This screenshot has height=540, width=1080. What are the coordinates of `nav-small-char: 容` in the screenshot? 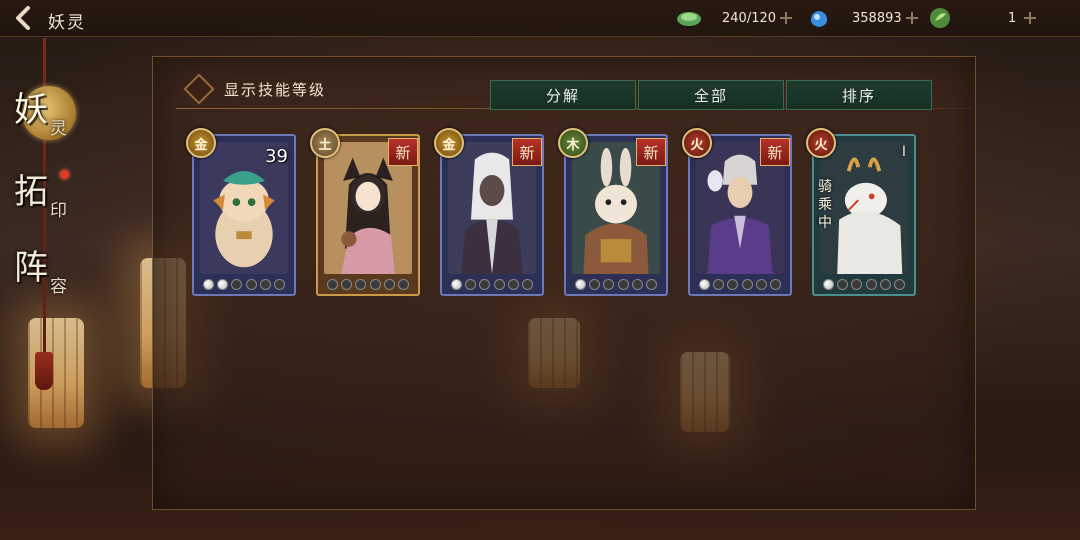 It's located at (58, 287).